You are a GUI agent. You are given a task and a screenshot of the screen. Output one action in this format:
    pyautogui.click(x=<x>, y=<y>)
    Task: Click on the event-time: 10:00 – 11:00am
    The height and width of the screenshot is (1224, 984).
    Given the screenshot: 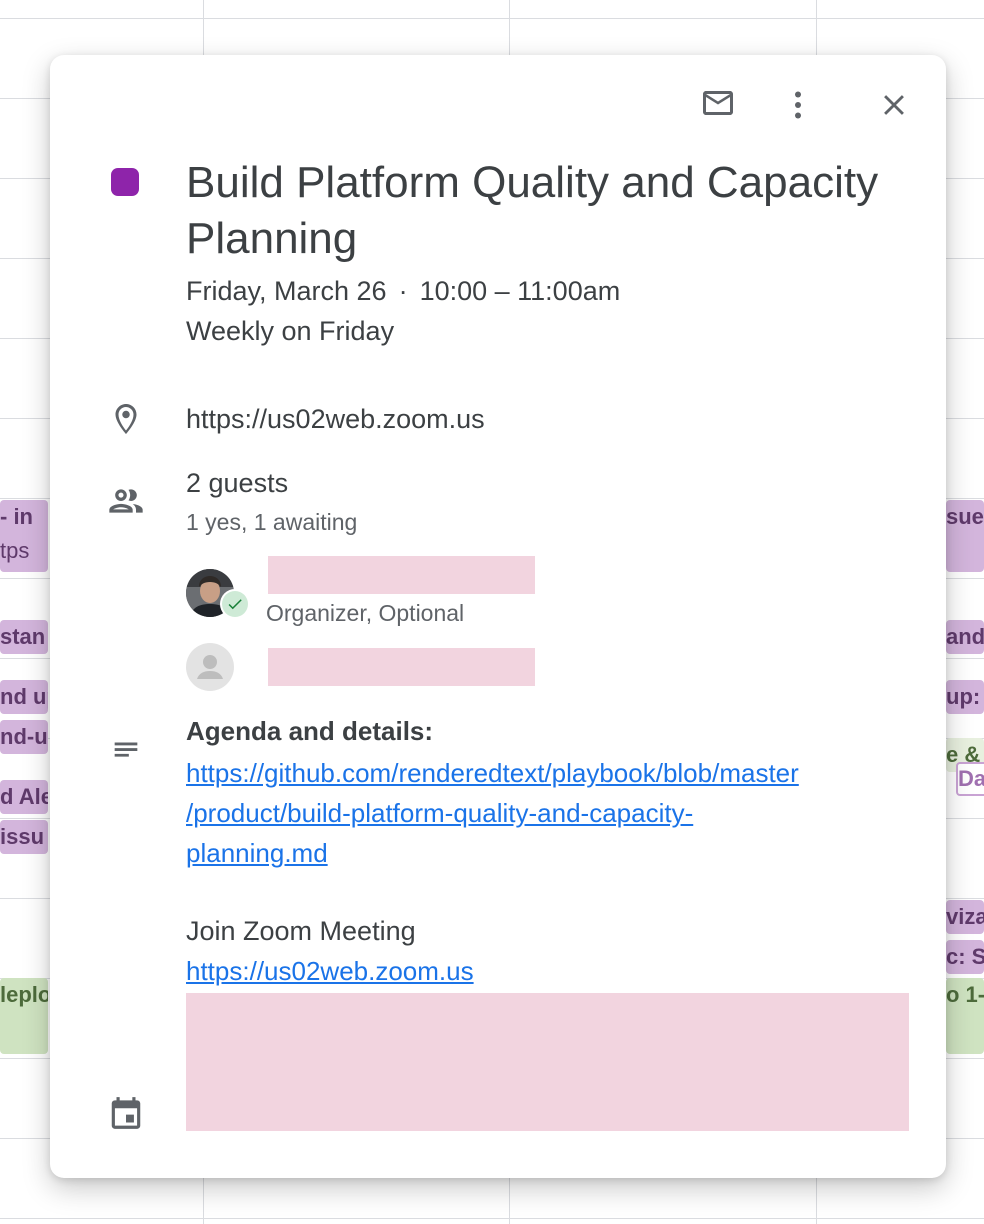 What is the action you would take?
    pyautogui.click(x=520, y=291)
    